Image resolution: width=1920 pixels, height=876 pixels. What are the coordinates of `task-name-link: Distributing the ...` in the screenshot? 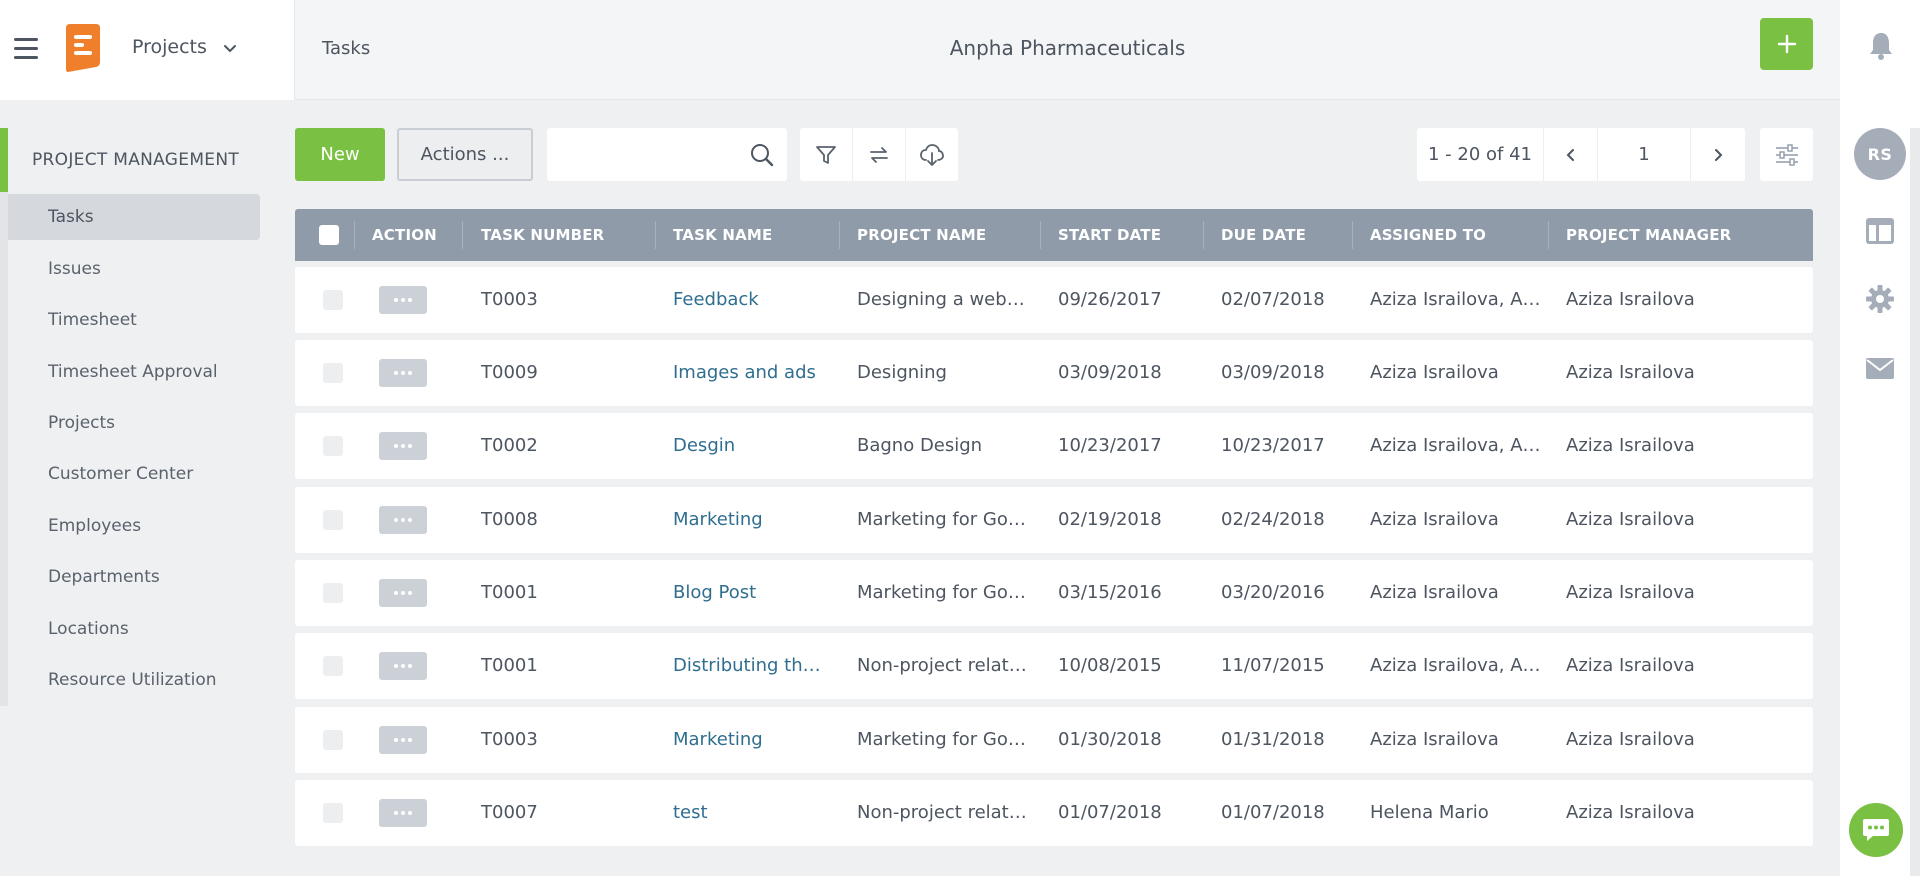 It's located at (749, 666).